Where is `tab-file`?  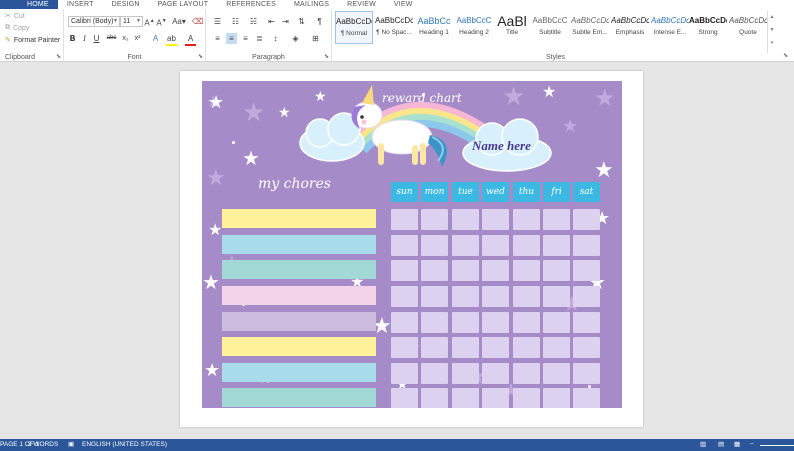 tab-file is located at coordinates (9, 4).